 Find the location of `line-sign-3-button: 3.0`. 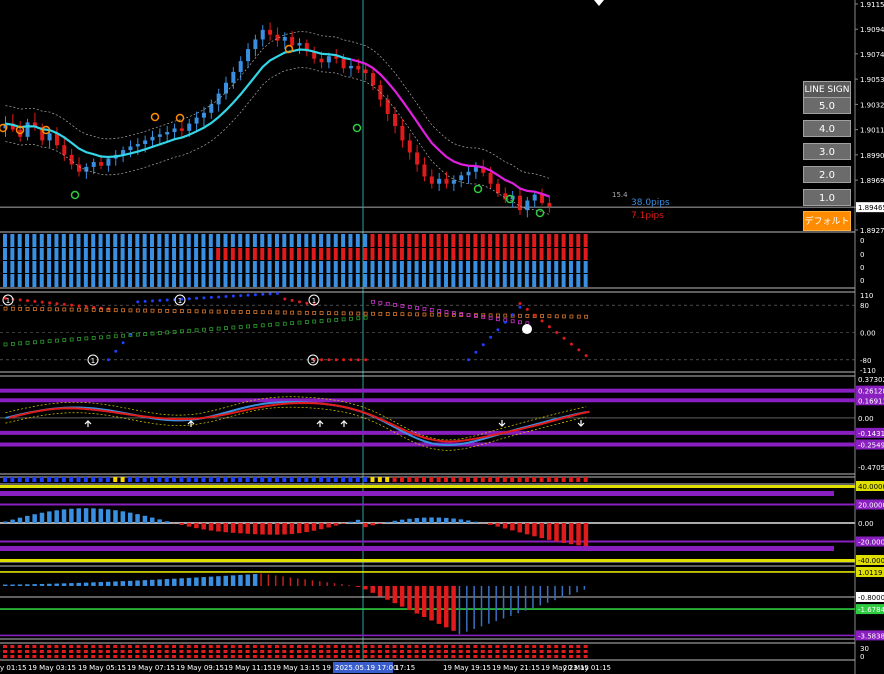

line-sign-3-button: 3.0 is located at coordinates (827, 151).